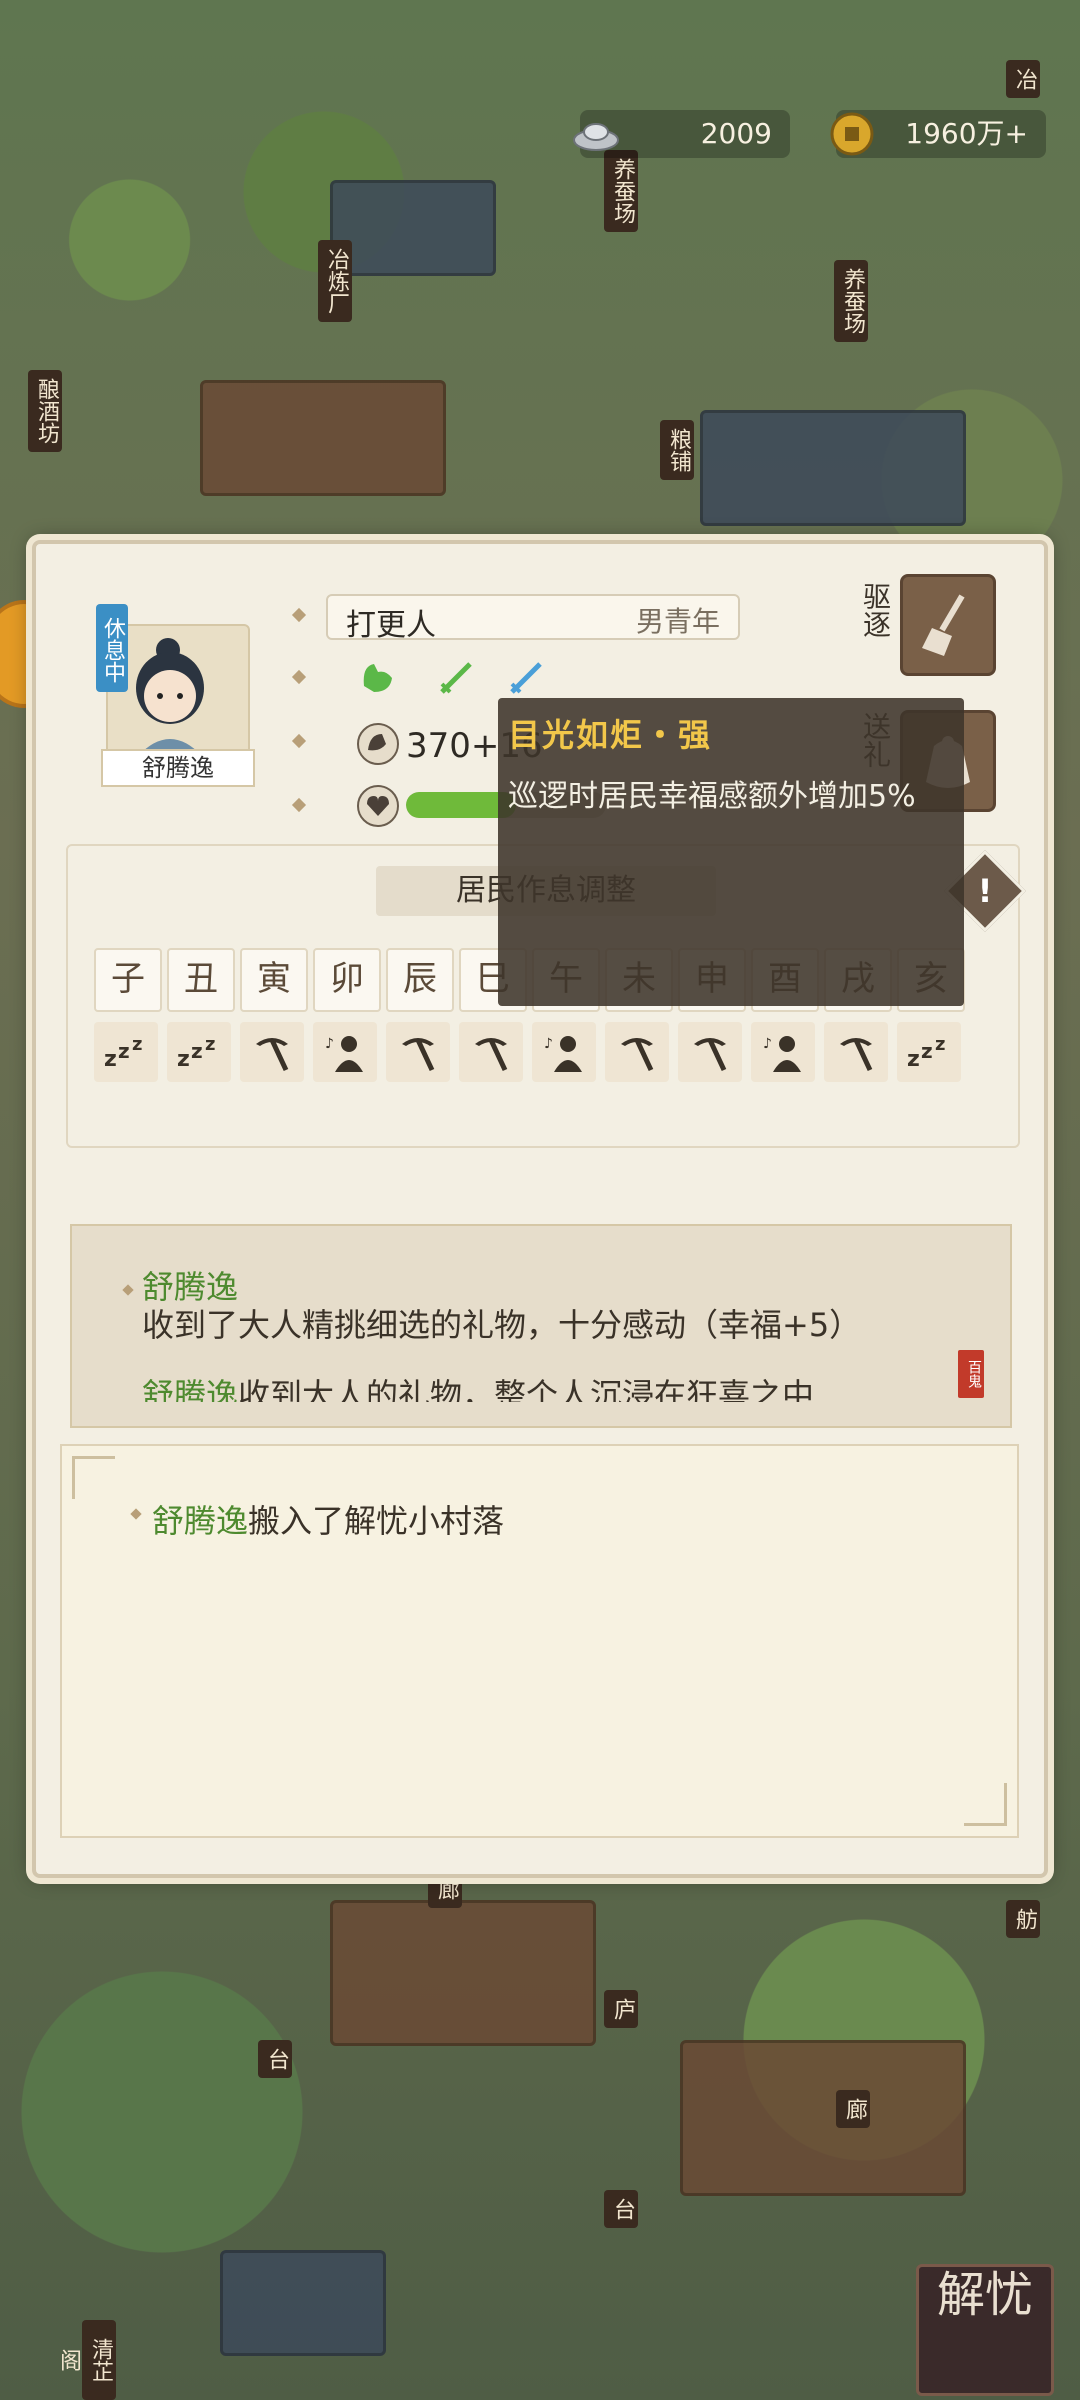 The image size is (1080, 2400). I want to click on log-entry: 舒腾逸收到大人的礼物，整个人沉浸在狂喜之中, so click(546, 1389).